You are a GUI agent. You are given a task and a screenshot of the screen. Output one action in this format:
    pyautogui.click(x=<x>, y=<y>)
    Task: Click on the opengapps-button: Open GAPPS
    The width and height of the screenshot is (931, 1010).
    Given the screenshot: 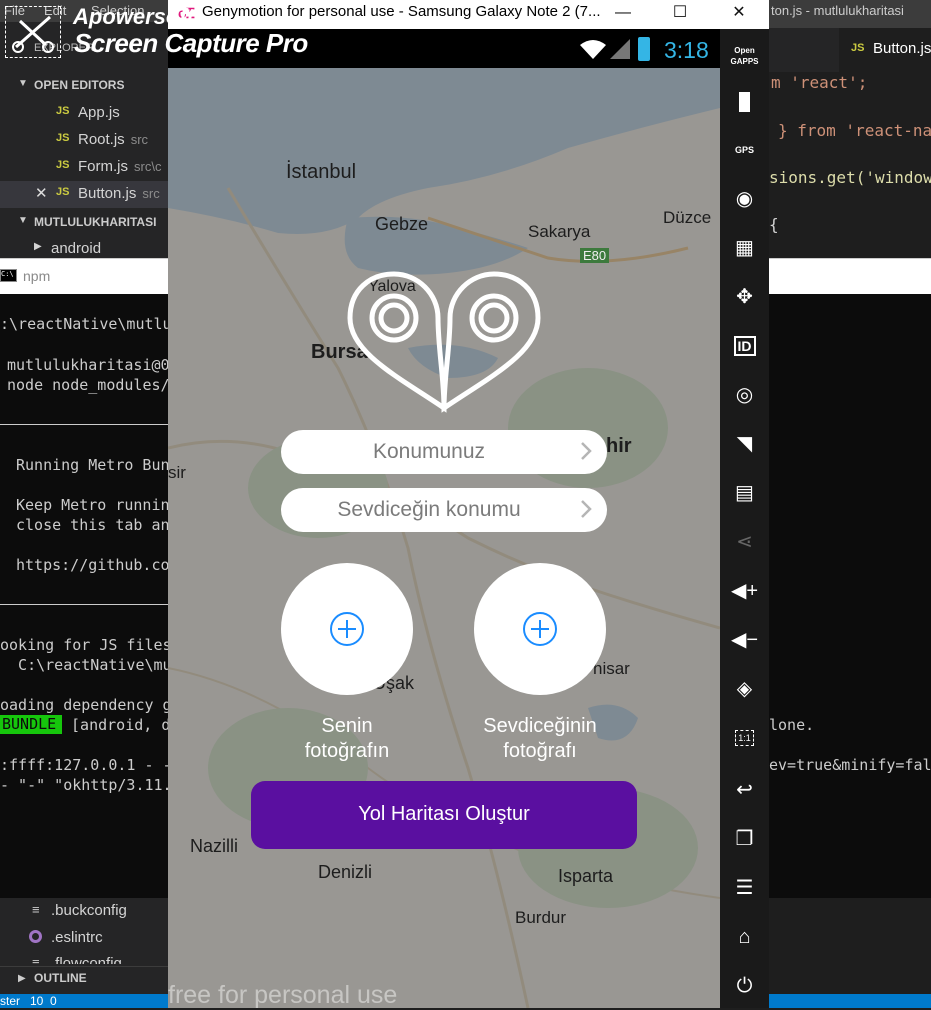 What is the action you would take?
    pyautogui.click(x=744, y=53)
    